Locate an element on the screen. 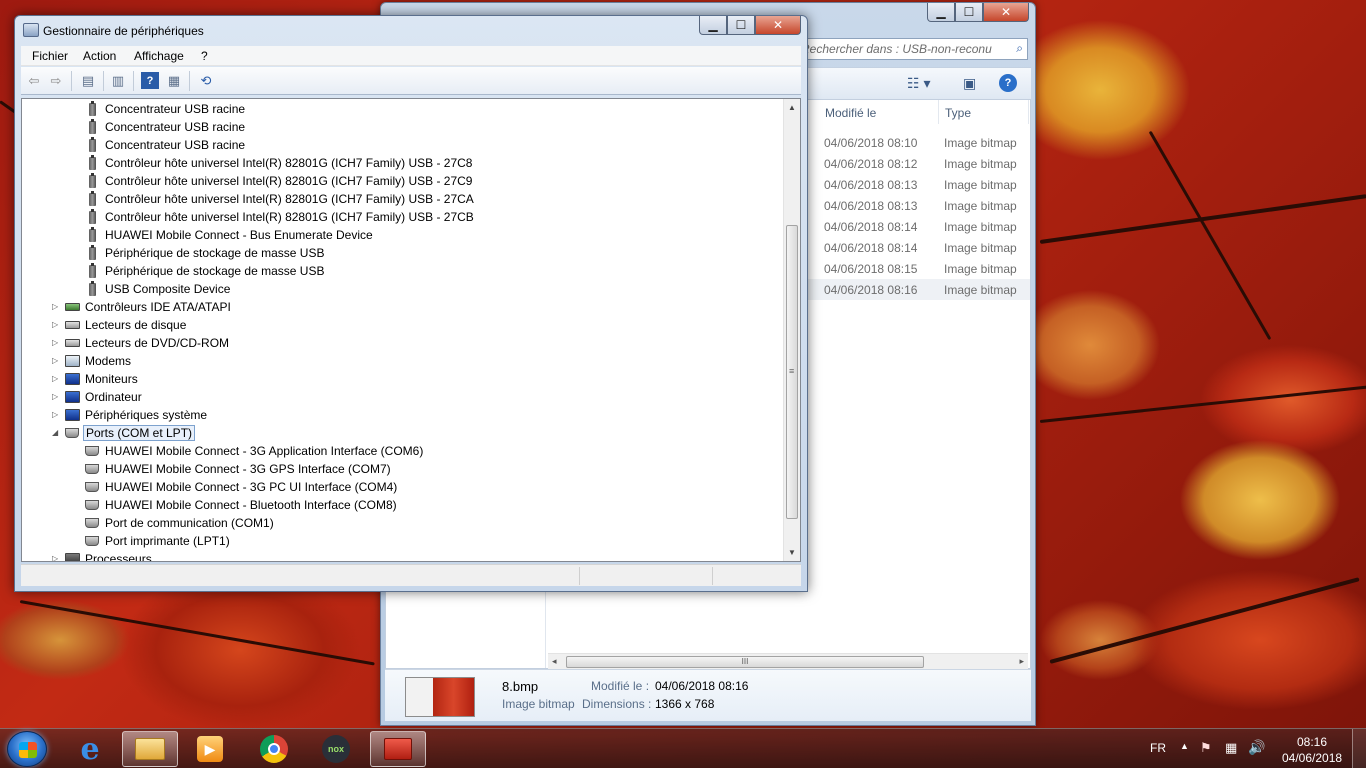  usb-device-item-label: Concentrateur USB racine is located at coordinates (175, 109).